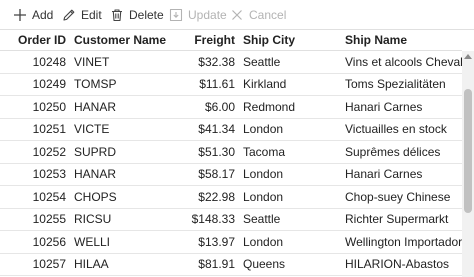 The image size is (474, 277). I want to click on cell-ship-name: Suprêmes délices, so click(403, 152).